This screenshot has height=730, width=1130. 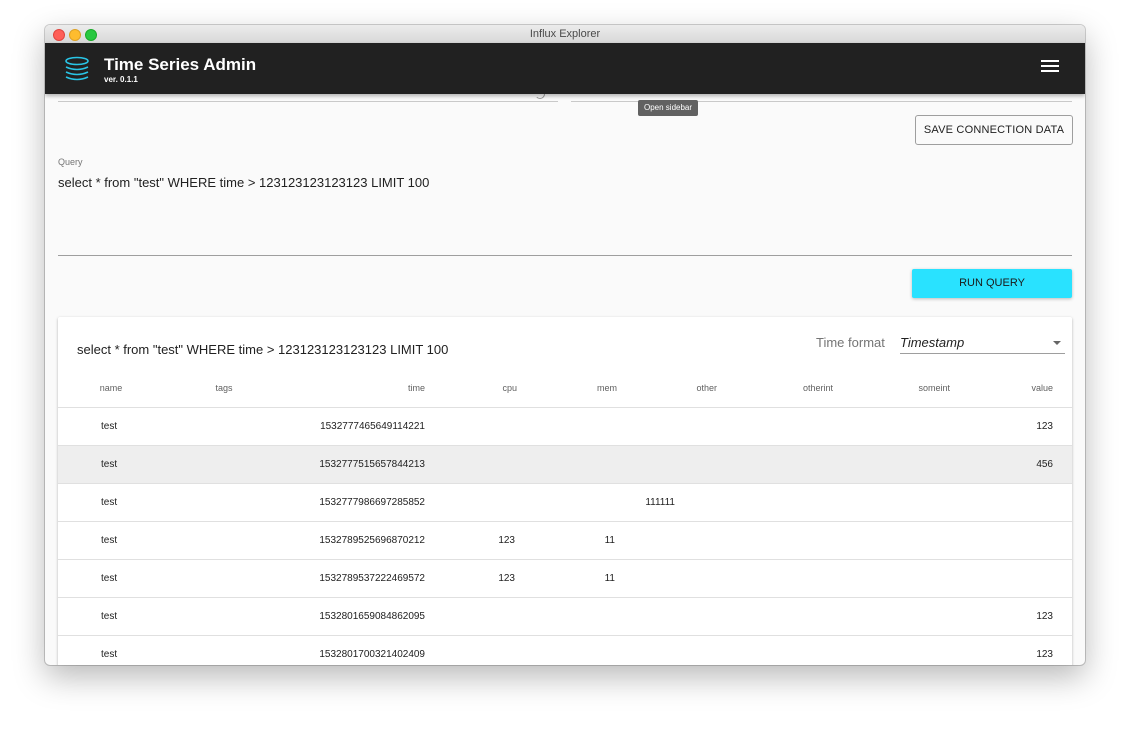 What do you see at coordinates (667, 388) in the screenshot?
I see `column-header-other: other` at bounding box center [667, 388].